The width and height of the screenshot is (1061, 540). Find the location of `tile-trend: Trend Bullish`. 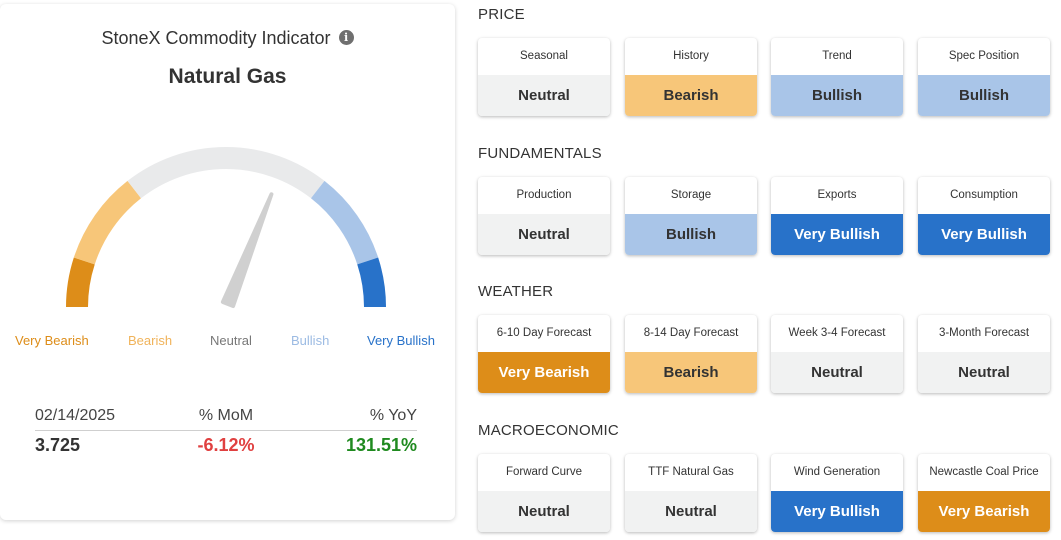

tile-trend: Trend Bullish is located at coordinates (837, 77).